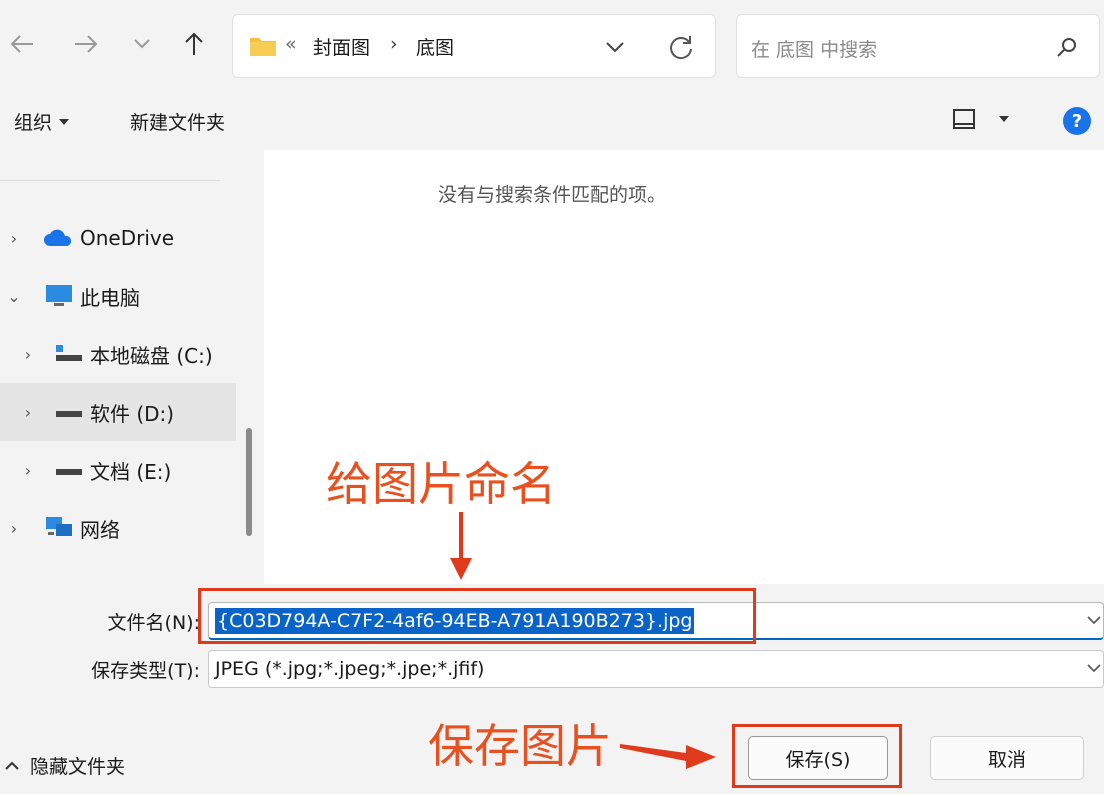 Image resolution: width=1104 pixels, height=794 pixels. What do you see at coordinates (110, 297) in the screenshot?
I see `sidebar-item-label: 此电脑` at bounding box center [110, 297].